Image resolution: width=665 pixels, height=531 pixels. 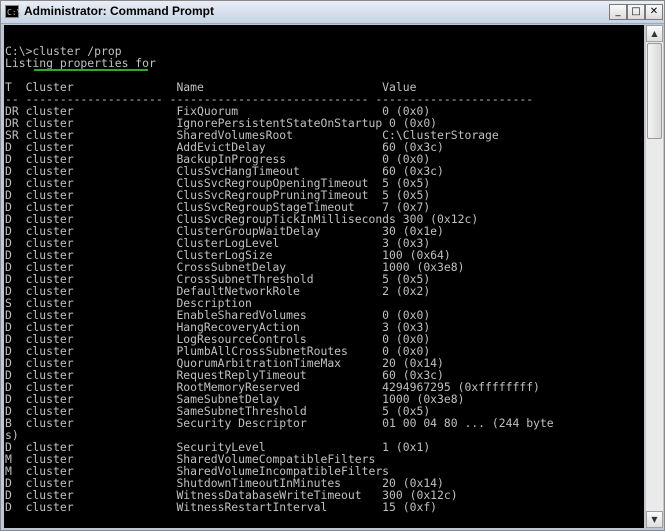 I want to click on scroll-down-button: ▼, so click(x=654, y=519).